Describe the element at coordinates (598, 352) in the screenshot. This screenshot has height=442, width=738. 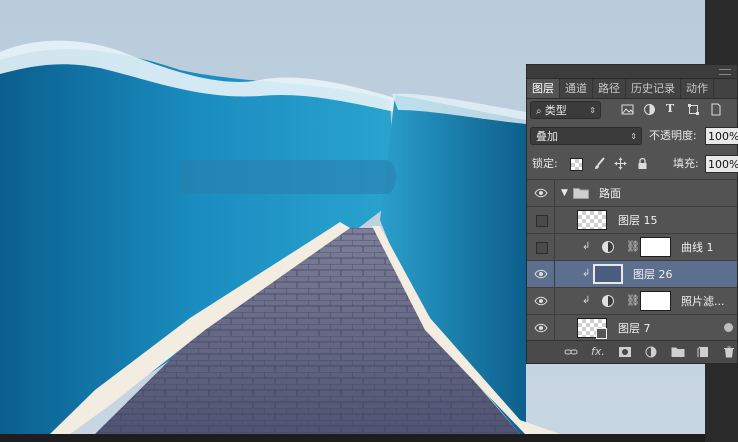
I see `fx-icon: fx.` at that location.